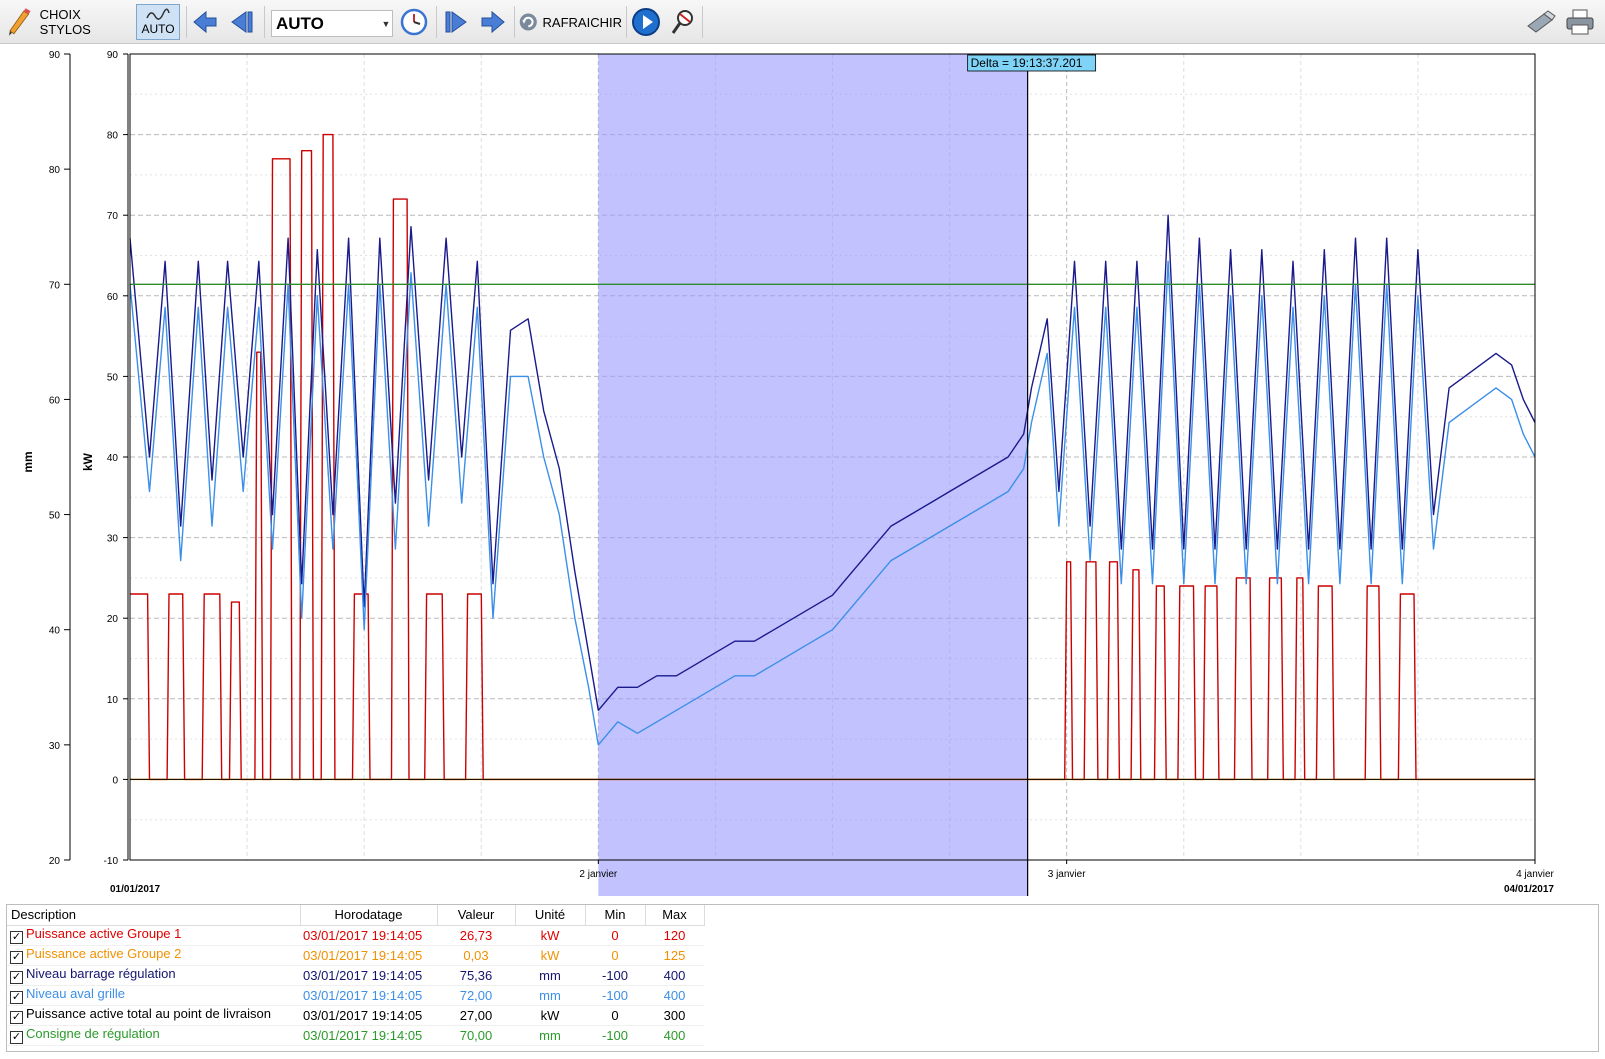 This screenshot has width=1605, height=1059. What do you see at coordinates (1535, 874) in the screenshot?
I see `x-tick-label: 4 janvier` at bounding box center [1535, 874].